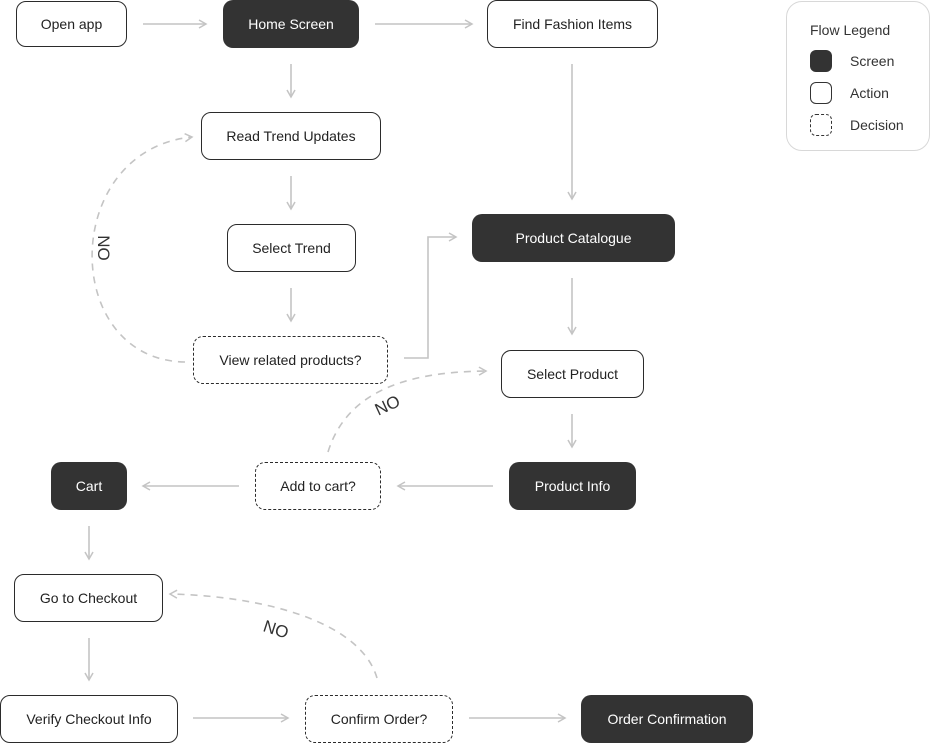 The image size is (930, 743). Describe the element at coordinates (379, 719) in the screenshot. I see `node-confirm-order: Confirm Order?` at that location.